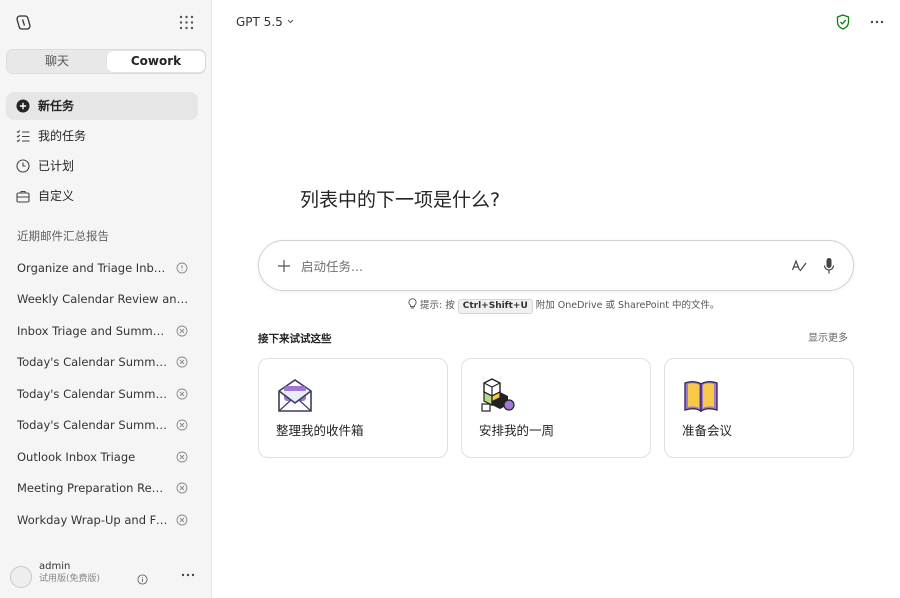 The image size is (900, 598). I want to click on history-item: Outlook Inbox Triage, so click(103, 457).